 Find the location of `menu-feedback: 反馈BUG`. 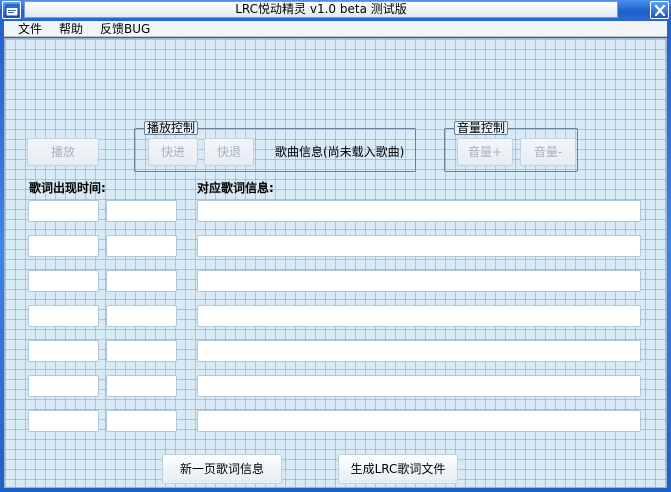

menu-feedback: 反馈BUG is located at coordinates (125, 29).